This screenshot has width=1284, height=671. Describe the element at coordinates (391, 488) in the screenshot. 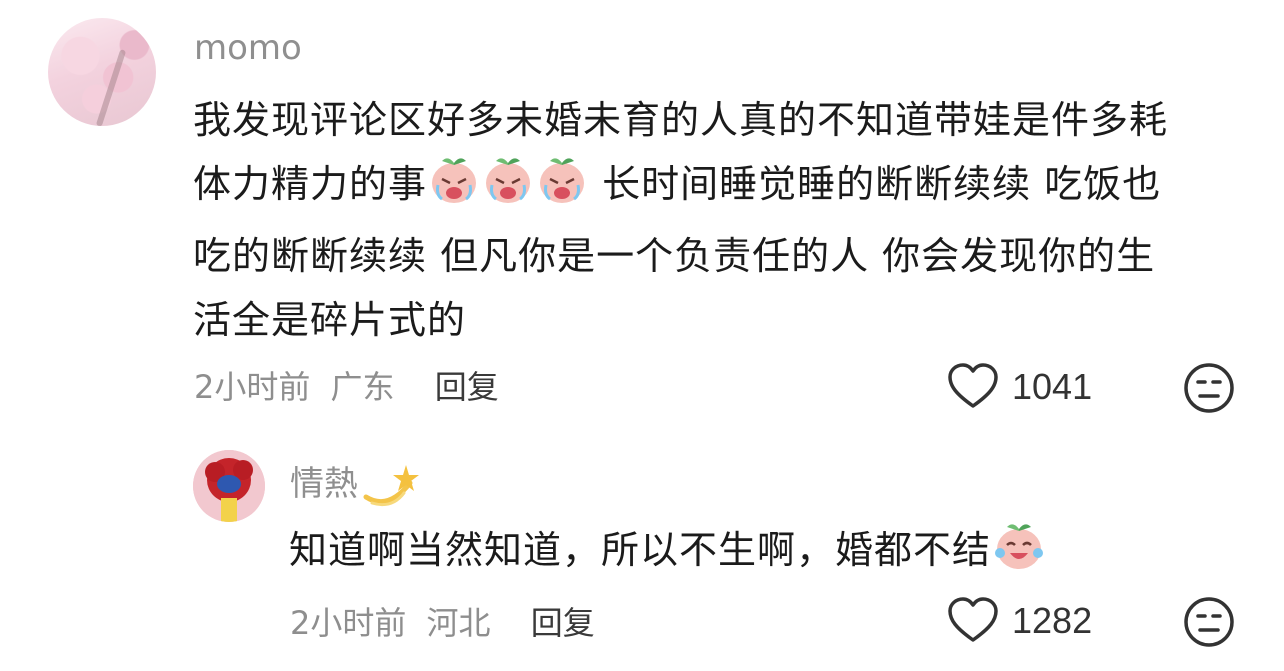

I see `dizzy-star-emoji` at that location.